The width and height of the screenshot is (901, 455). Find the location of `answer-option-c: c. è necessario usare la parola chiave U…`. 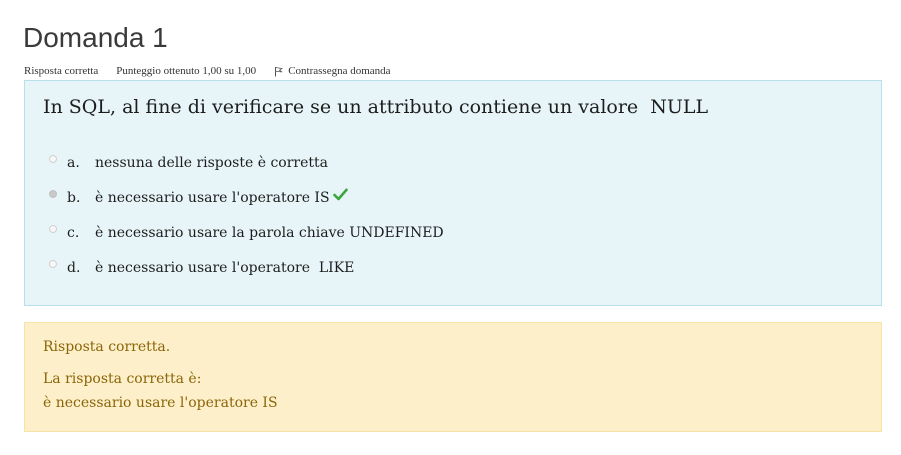

answer-option-c: c. è necessario usare la parola chiave U… is located at coordinates (246, 240).